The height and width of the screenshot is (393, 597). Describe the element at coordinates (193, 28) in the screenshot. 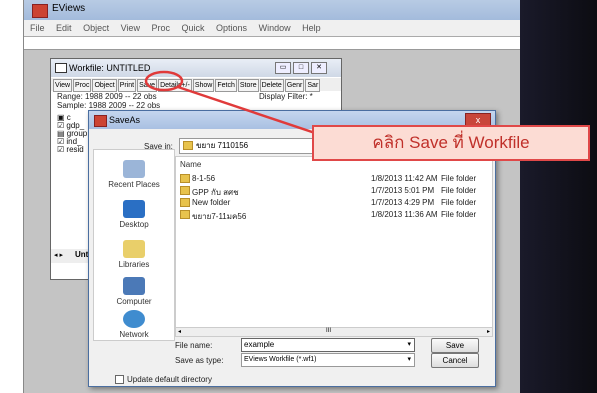

I see `menu-quick: Quick` at that location.